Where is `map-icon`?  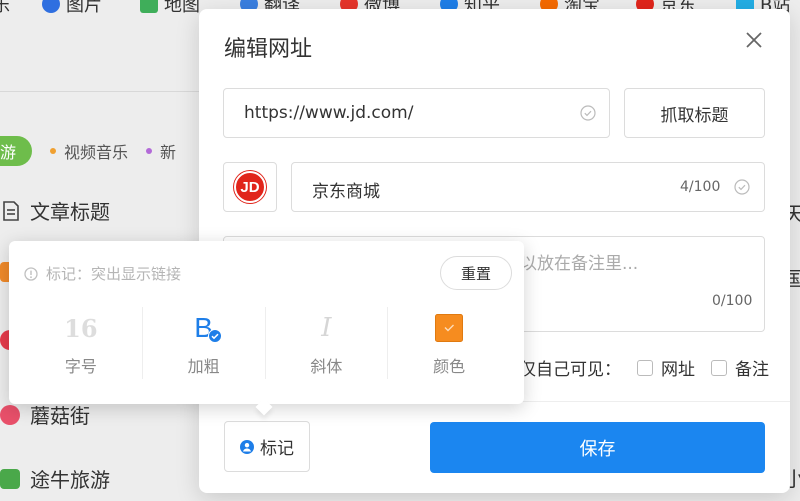
map-icon is located at coordinates (149, 6).